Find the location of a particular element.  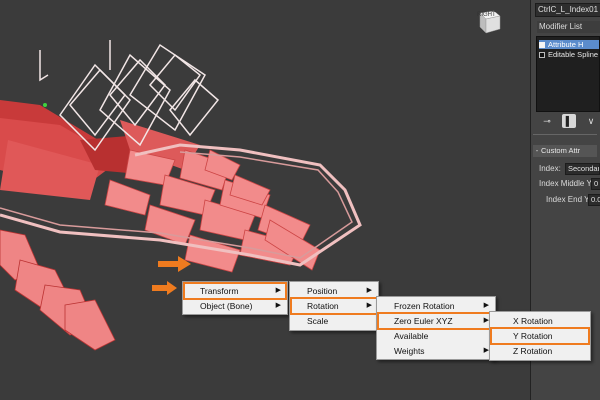

menu-item-label: Scale is located at coordinates (318, 321).